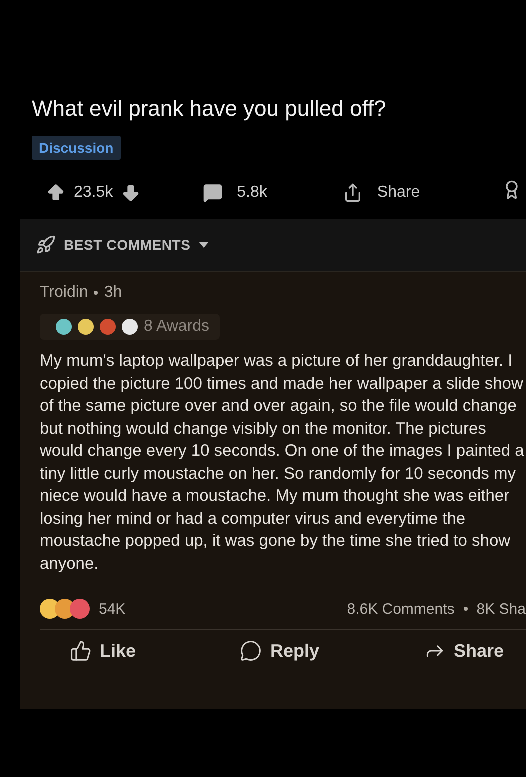  Describe the element at coordinates (130, 327) in the screenshot. I see `awards-bar: 8 Awards` at that location.